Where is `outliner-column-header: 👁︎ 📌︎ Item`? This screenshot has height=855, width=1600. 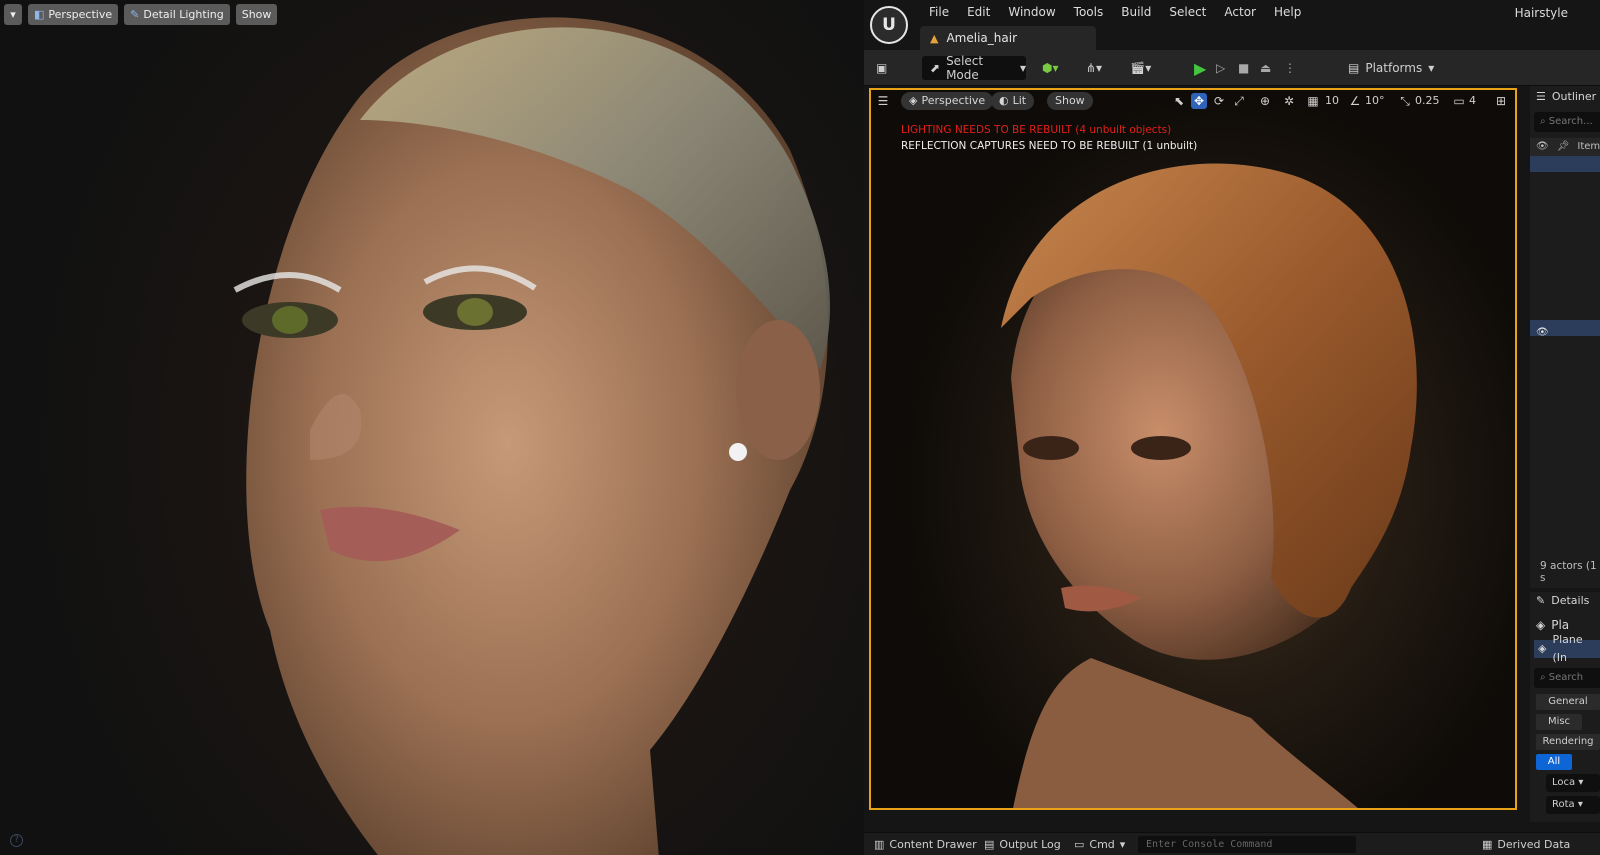
outliner-column-header: 👁︎ 📌︎ Item is located at coordinates (1565, 147).